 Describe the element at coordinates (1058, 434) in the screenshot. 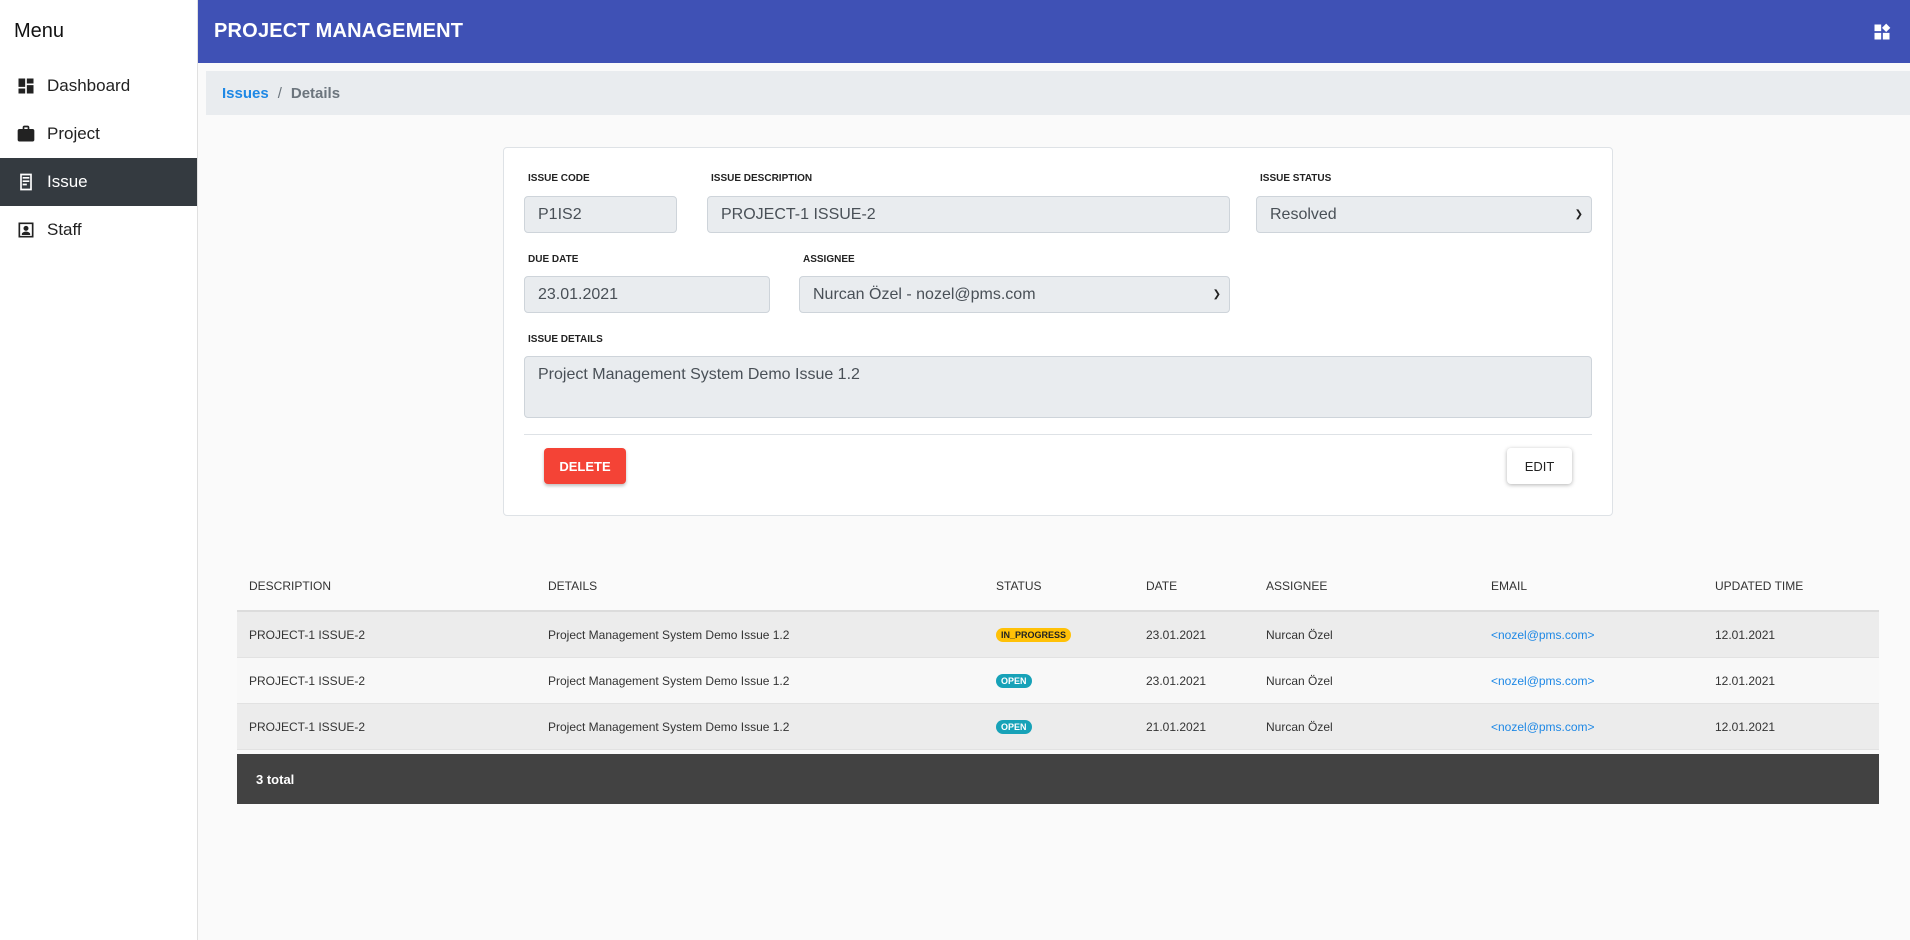

I see `card-divider` at that location.